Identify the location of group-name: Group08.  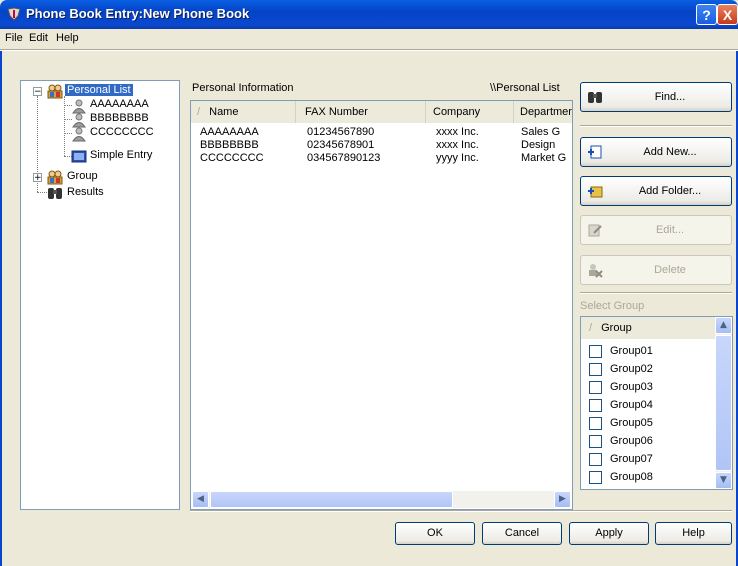
(631, 477).